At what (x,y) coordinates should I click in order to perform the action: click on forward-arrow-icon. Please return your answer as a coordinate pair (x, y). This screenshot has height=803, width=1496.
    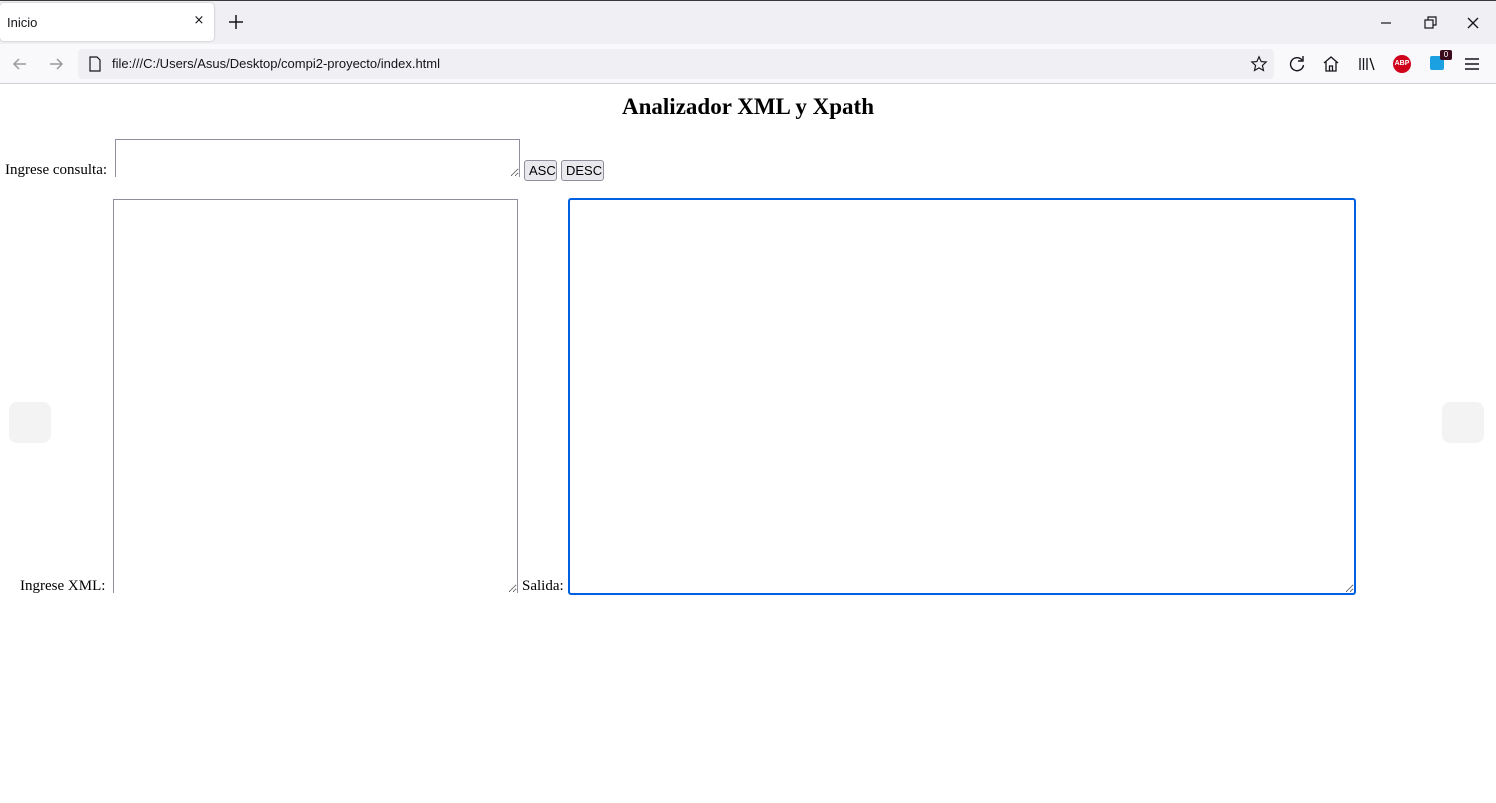
    Looking at the image, I should click on (56, 64).